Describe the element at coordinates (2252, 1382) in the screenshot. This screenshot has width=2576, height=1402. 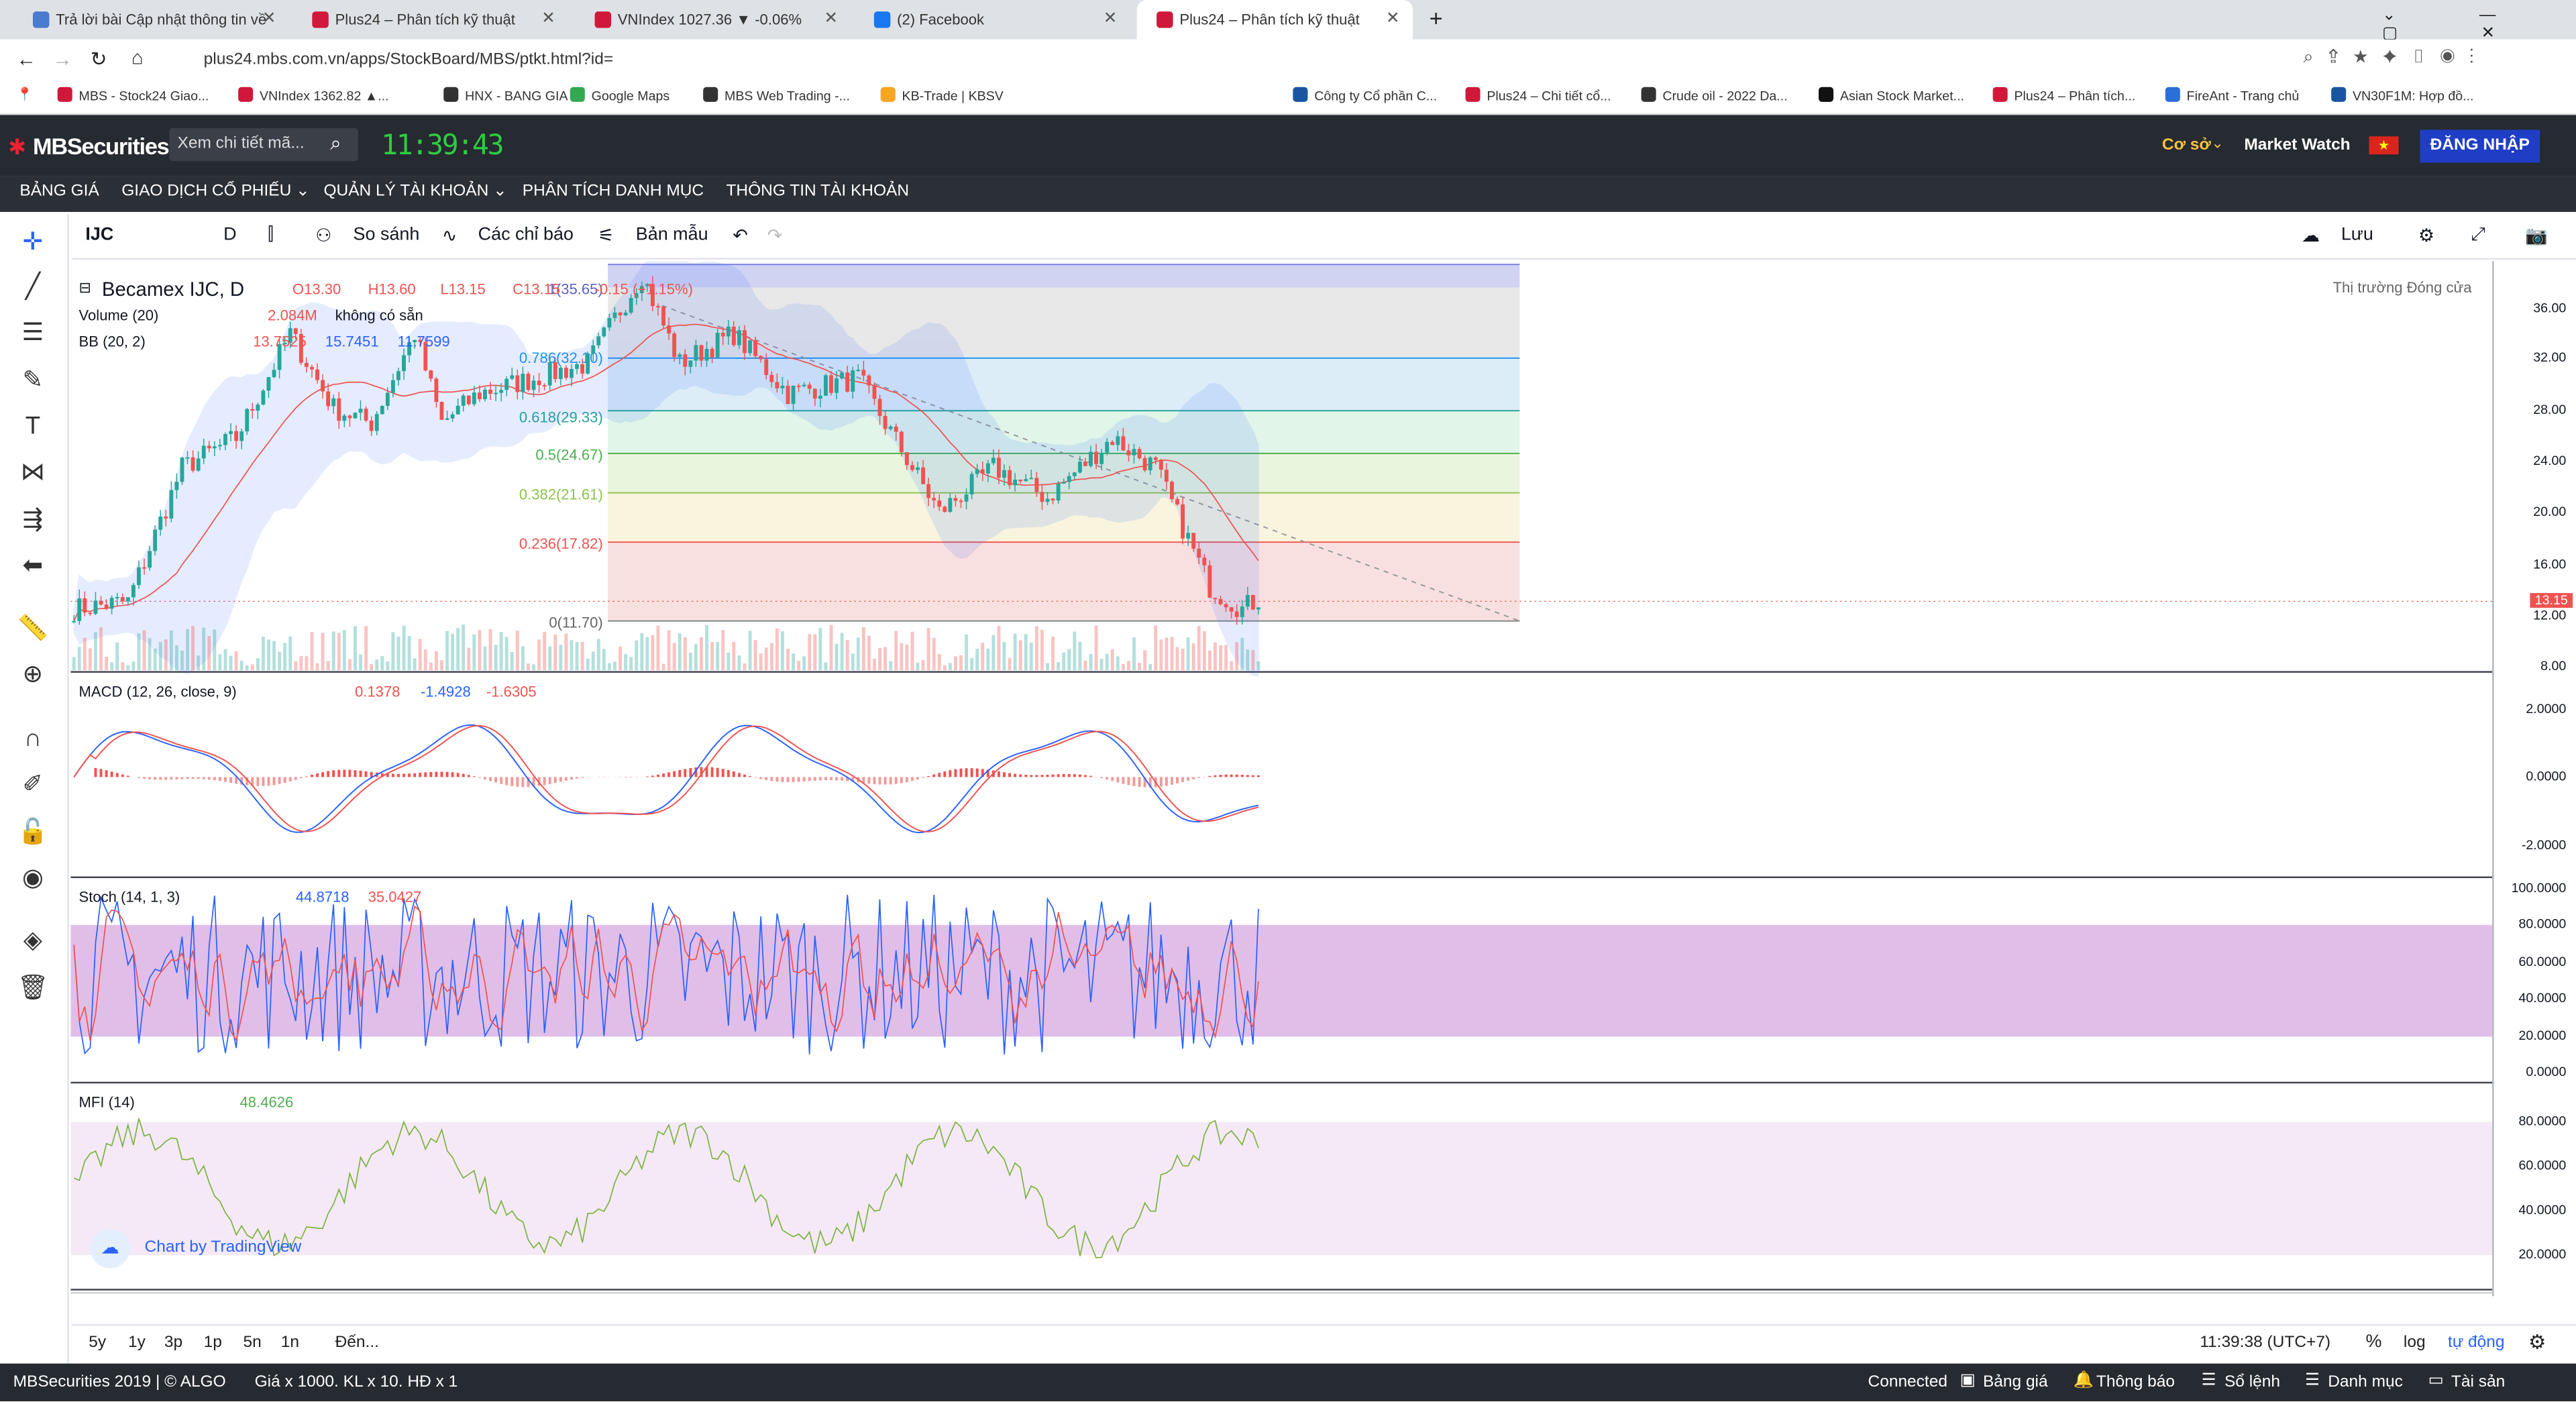
I see `footer-item: Sổ lệnh` at that location.